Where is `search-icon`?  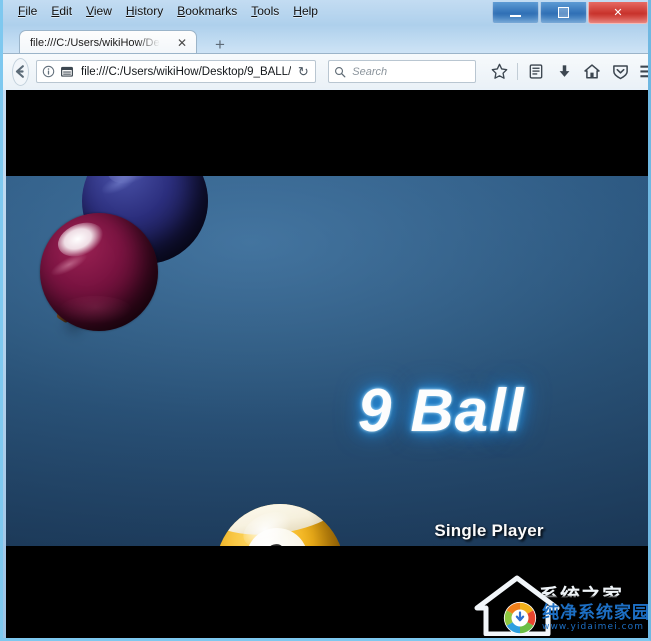 search-icon is located at coordinates (340, 72).